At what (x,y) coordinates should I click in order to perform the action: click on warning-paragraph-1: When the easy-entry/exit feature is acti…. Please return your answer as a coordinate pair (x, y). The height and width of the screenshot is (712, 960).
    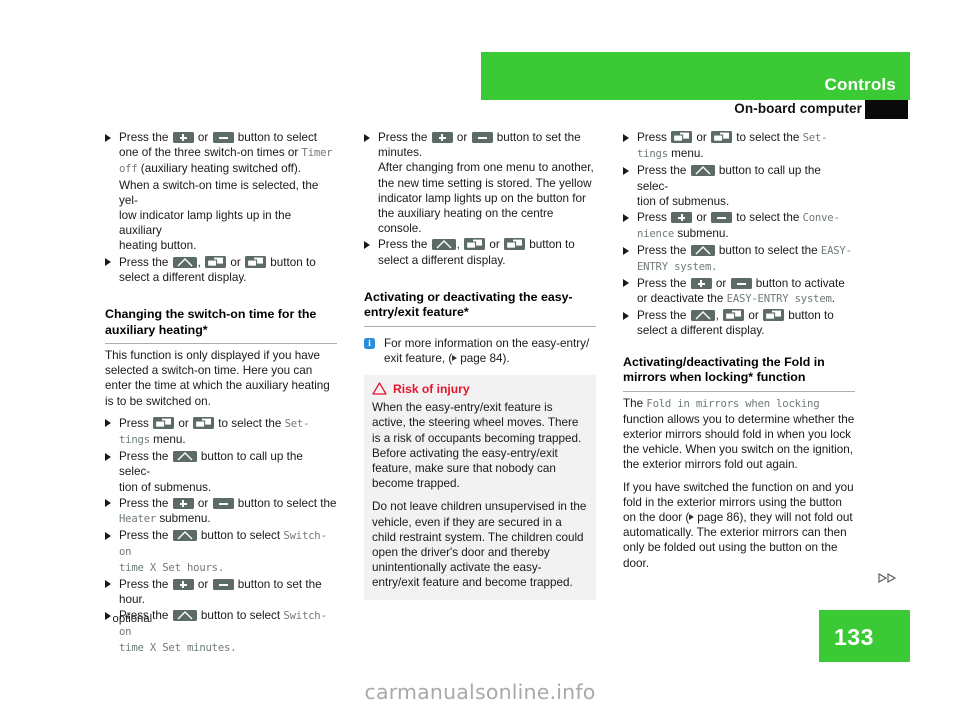
    Looking at the image, I should click on (477, 446).